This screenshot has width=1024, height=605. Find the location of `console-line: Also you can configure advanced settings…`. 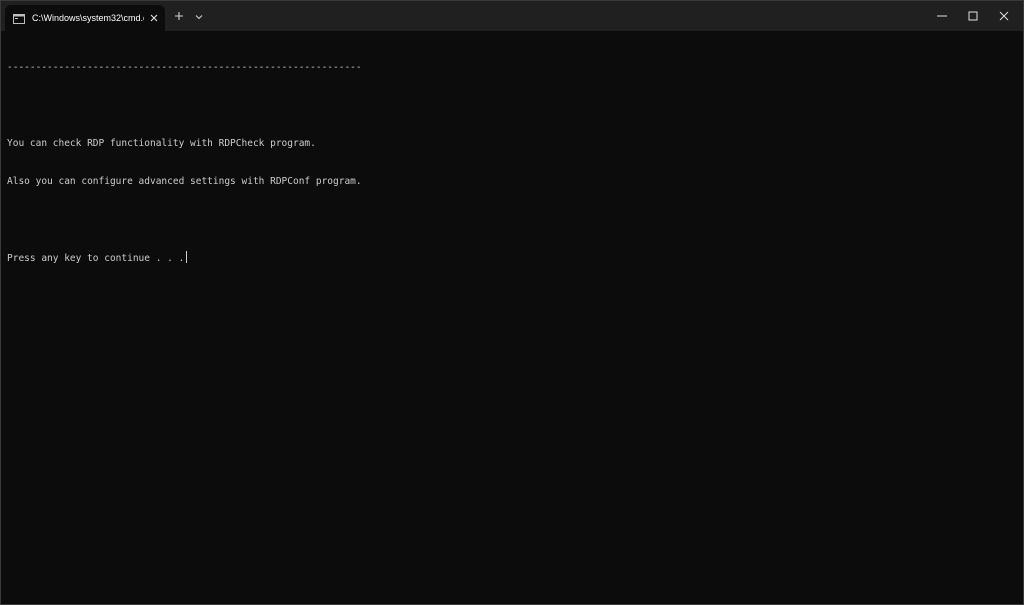

console-line: Also you can configure advanced settings… is located at coordinates (184, 181).